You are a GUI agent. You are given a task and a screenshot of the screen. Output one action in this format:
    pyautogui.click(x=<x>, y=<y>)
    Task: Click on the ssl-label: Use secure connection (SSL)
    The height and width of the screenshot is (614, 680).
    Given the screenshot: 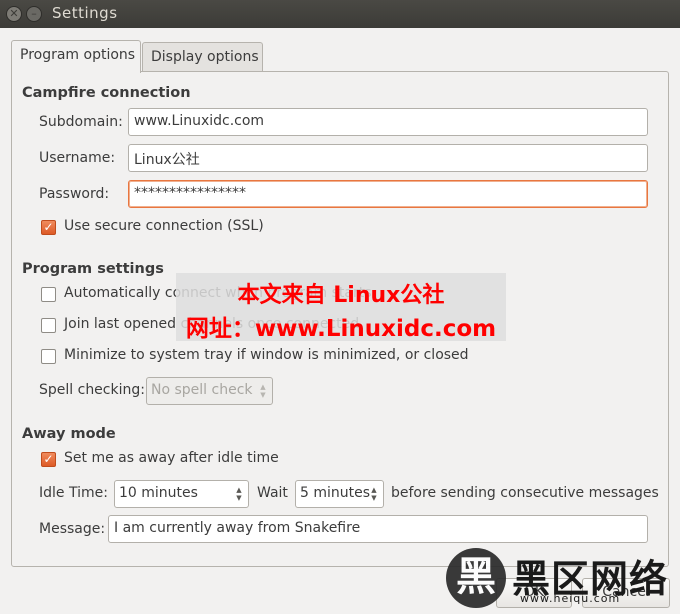 What is the action you would take?
    pyautogui.click(x=164, y=226)
    